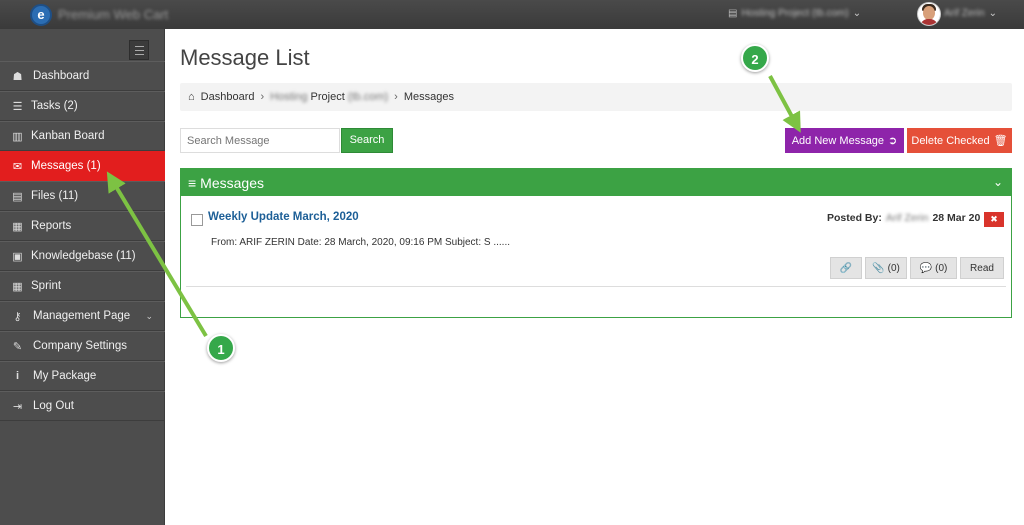 Image resolution: width=1024 pixels, height=525 pixels. What do you see at coordinates (139, 50) in the screenshot?
I see `menu-toggle-icon` at bounding box center [139, 50].